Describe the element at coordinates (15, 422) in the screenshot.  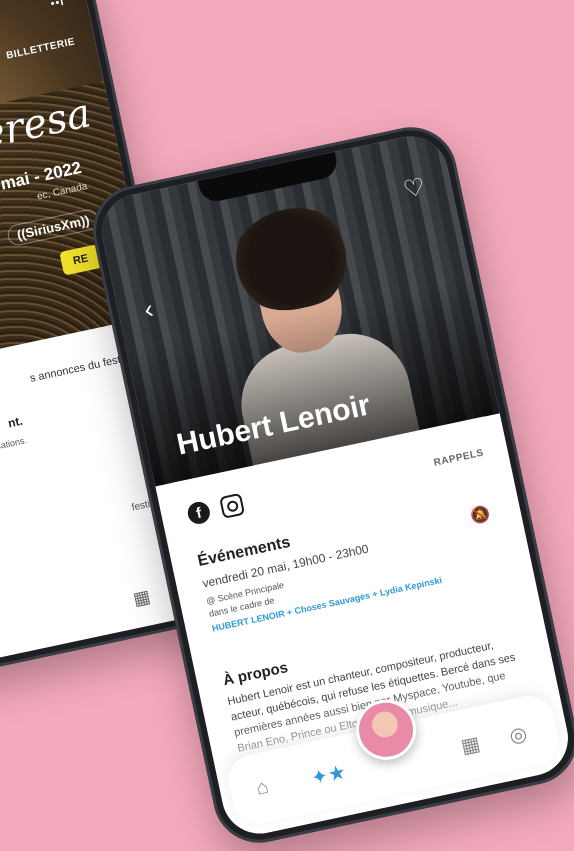
I see `notice-title: nt.` at that location.